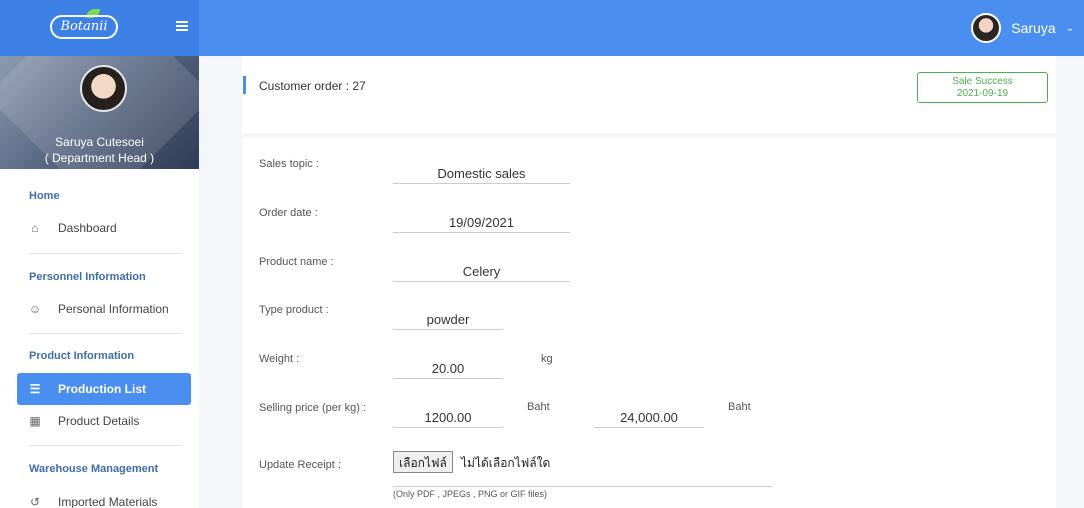 Image resolution: width=1084 pixels, height=508 pixels. I want to click on sidebar-item-label: Personal Information, so click(113, 309).